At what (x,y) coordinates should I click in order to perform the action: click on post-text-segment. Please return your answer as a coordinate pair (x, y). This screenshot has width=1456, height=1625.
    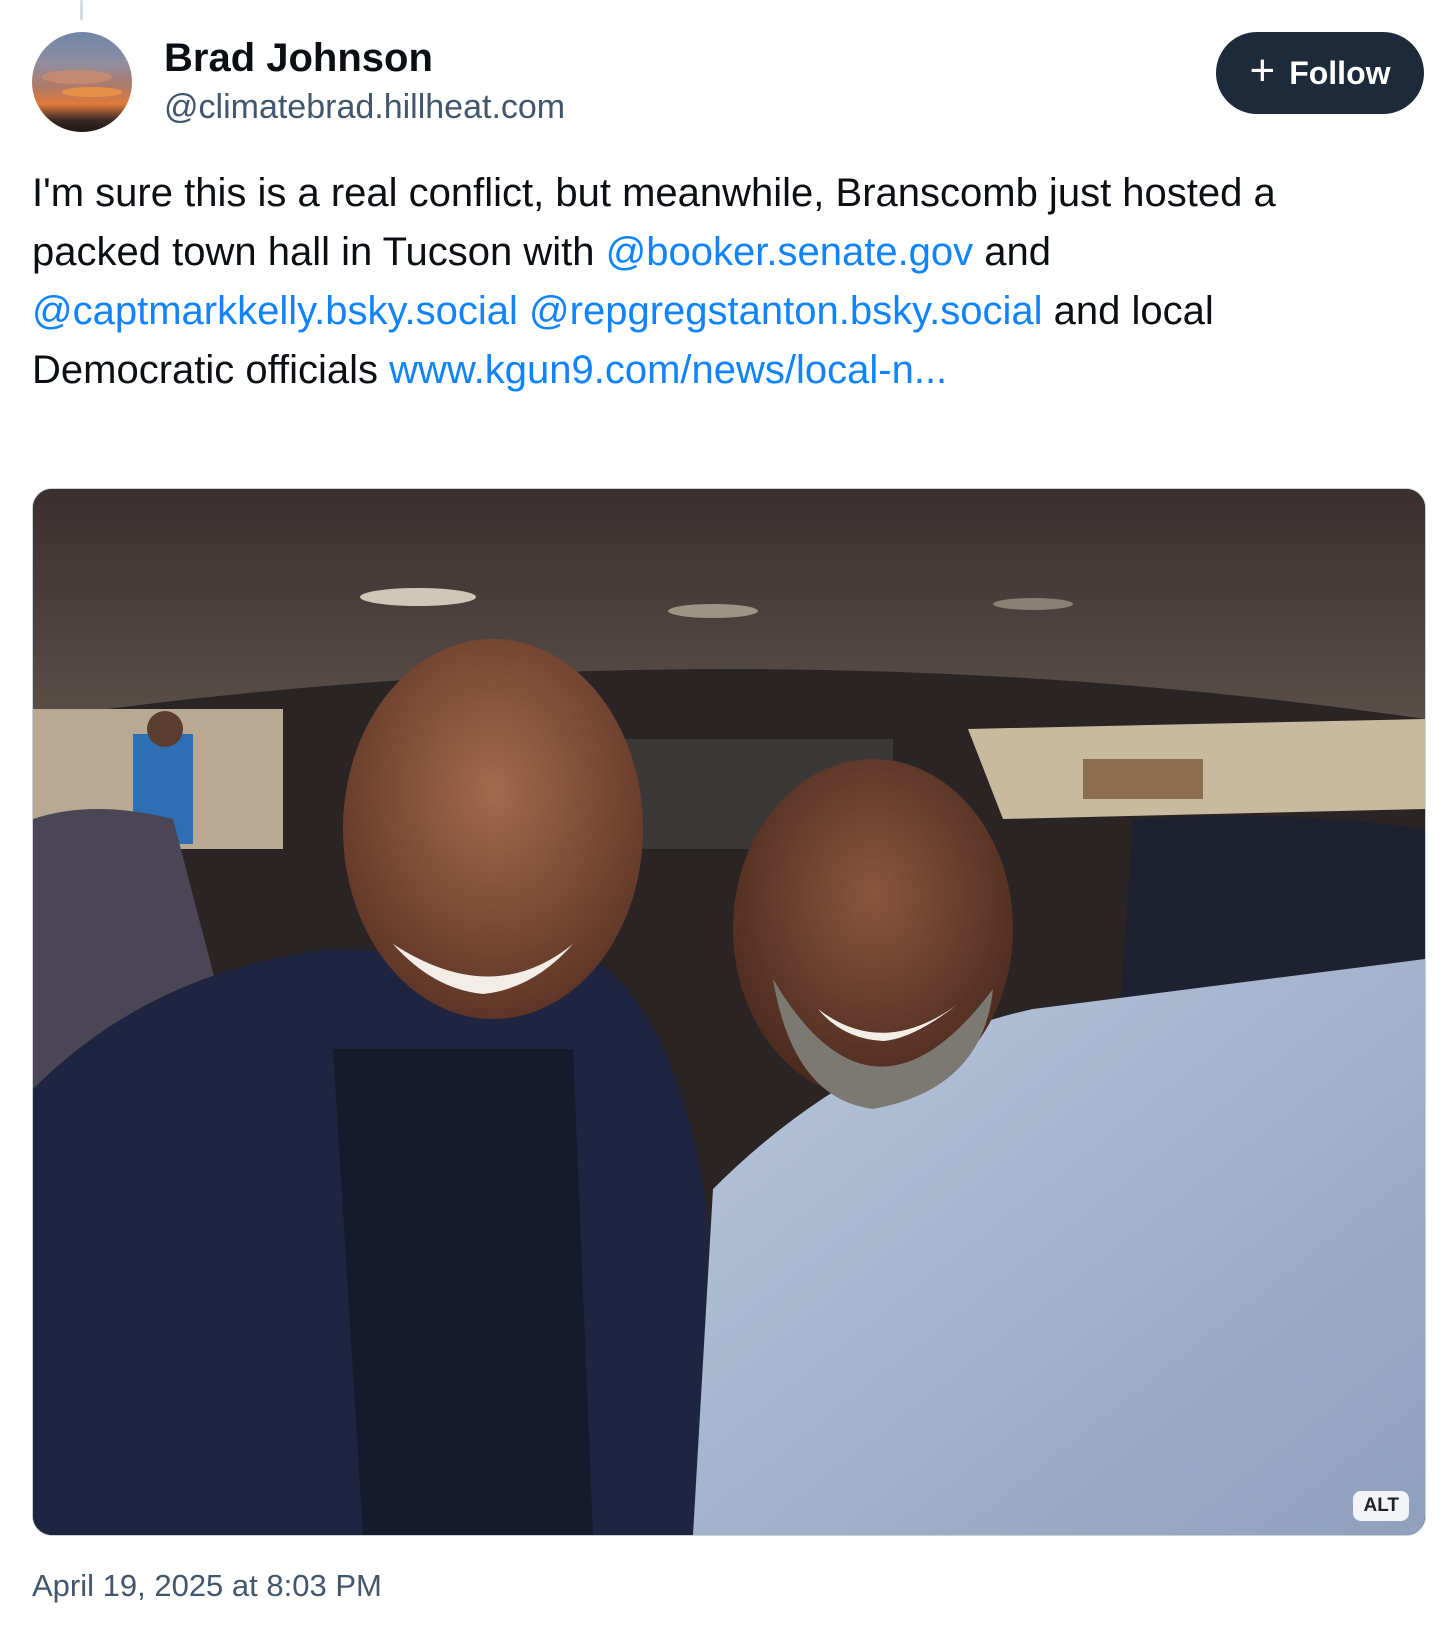
    Looking at the image, I should click on (523, 311).